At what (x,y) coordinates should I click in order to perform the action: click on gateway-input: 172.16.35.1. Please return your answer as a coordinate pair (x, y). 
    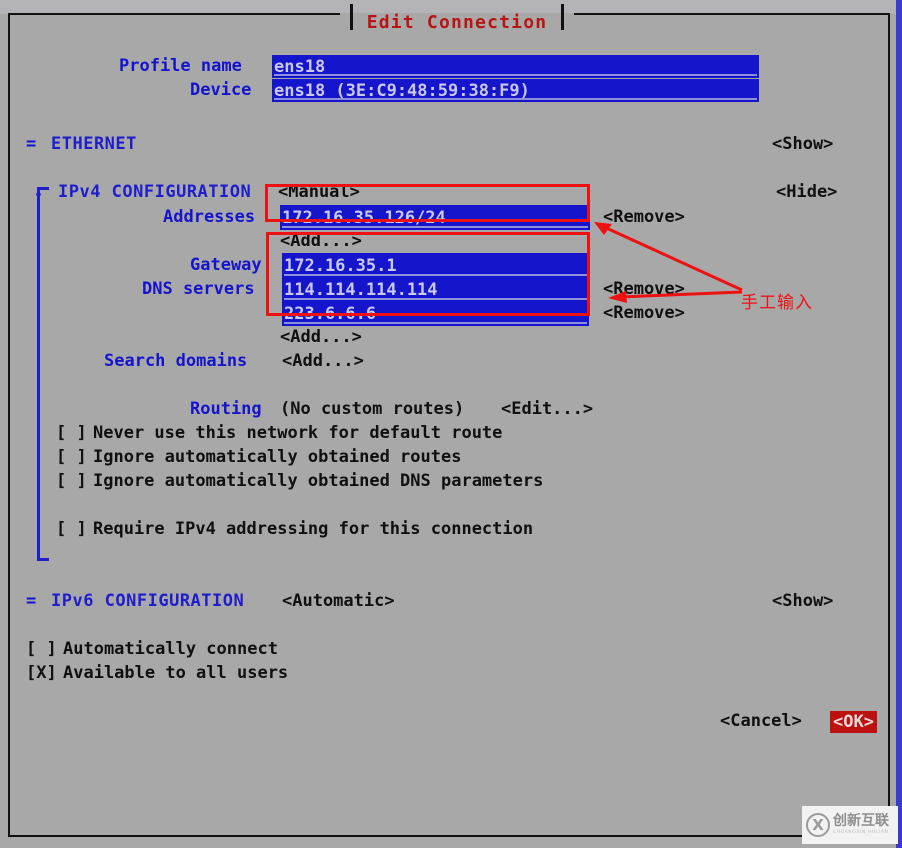
    Looking at the image, I should click on (435, 265).